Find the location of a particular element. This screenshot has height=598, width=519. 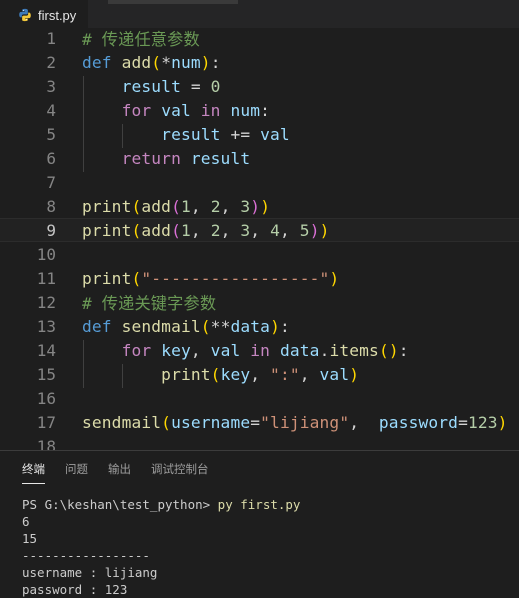

panel-tab: 输出 is located at coordinates (119, 472).